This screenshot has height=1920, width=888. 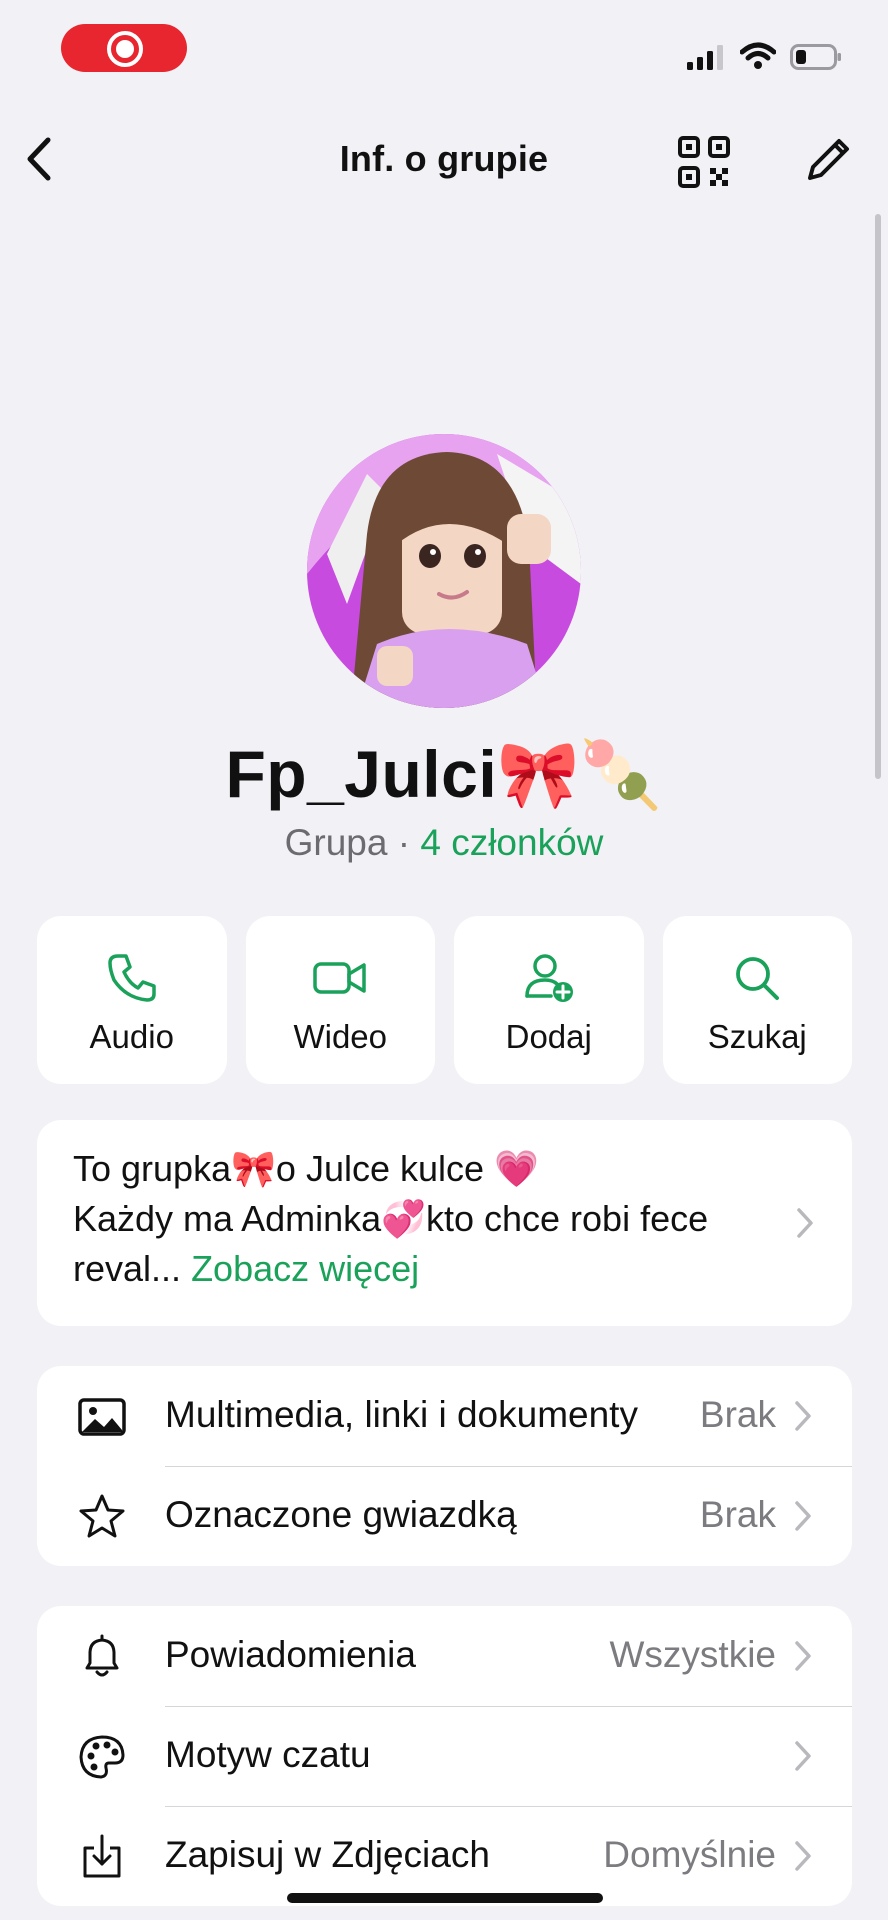 What do you see at coordinates (758, 978) in the screenshot?
I see `search-icon` at bounding box center [758, 978].